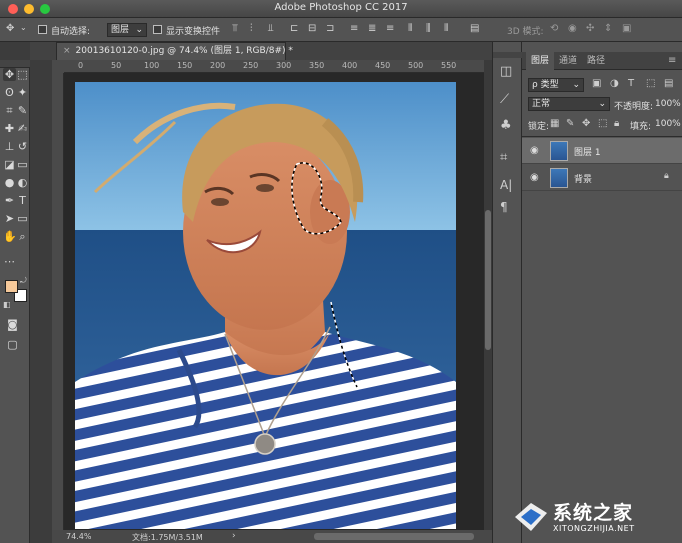 This screenshot has width=682, height=543. Describe the element at coordinates (672, 60) in the screenshot. I see `panel-menu-icon: ≡` at that location.